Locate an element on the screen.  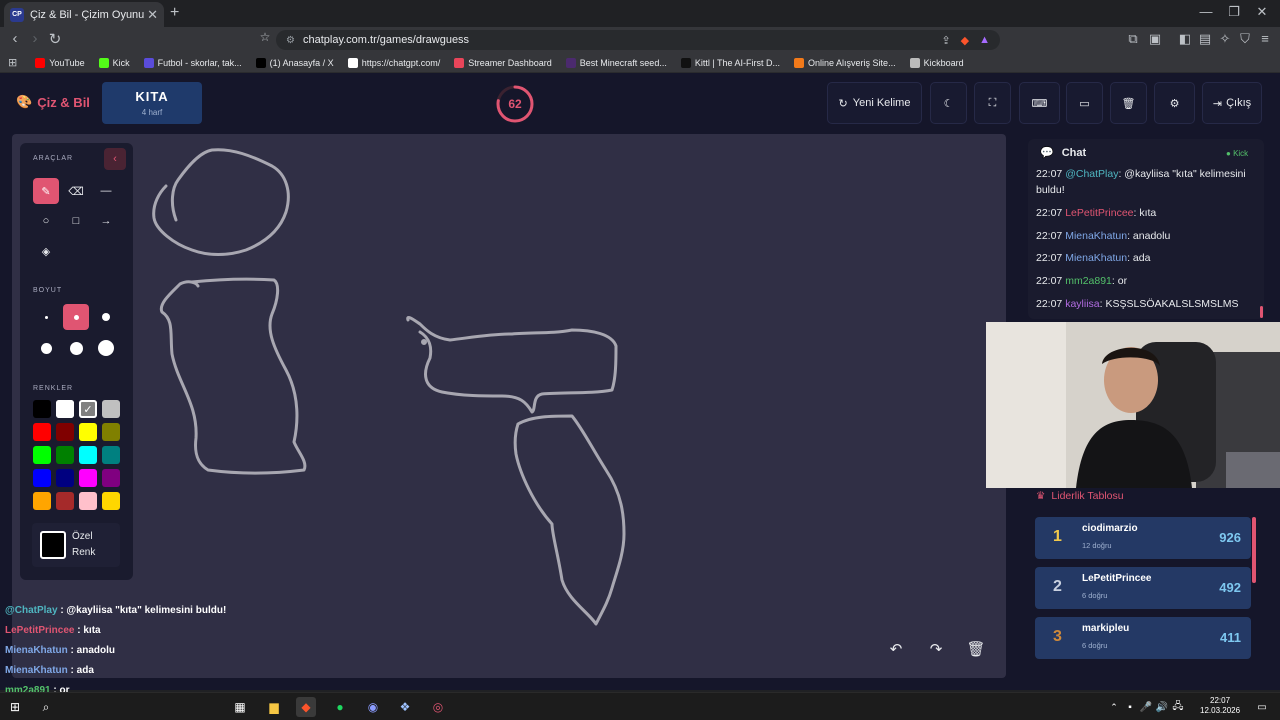
share-icon: ⇪ is located at coordinates (945, 40).